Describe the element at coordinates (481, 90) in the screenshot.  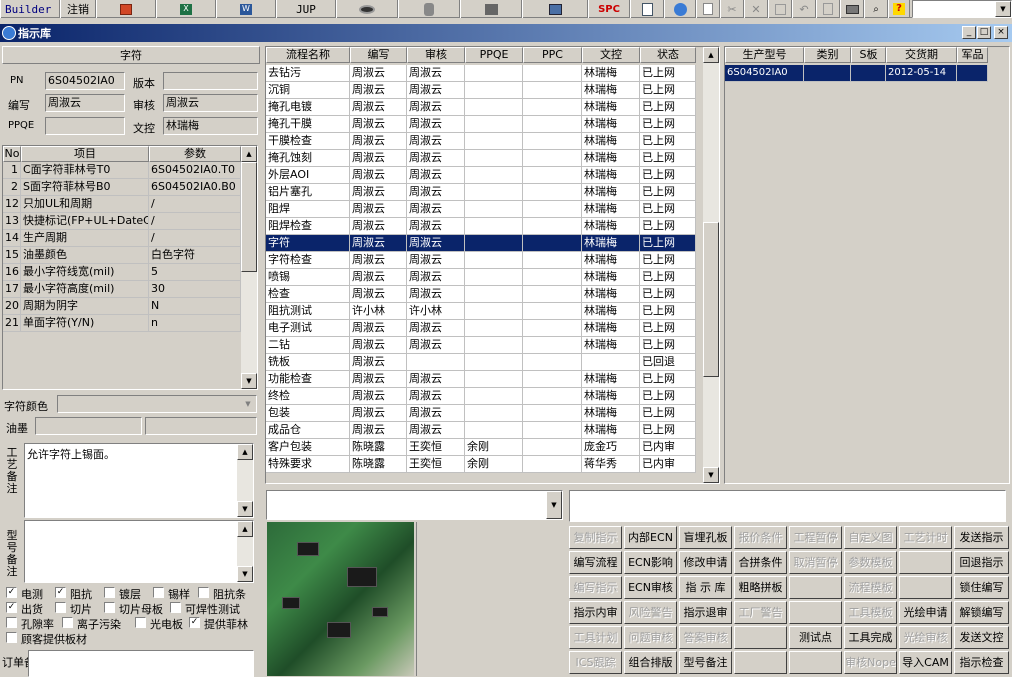
I see `process-row: 沉铜 周淑云 周淑云 林瑞梅 已上网` at that location.